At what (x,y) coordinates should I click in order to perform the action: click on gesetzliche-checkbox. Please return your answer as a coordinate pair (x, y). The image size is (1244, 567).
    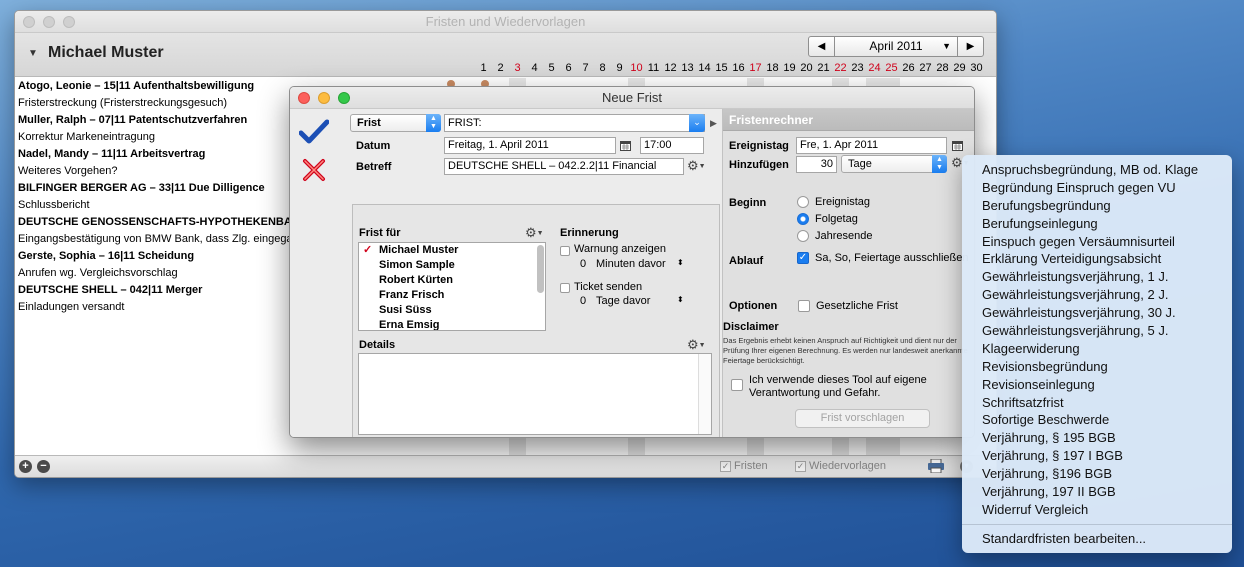
    Looking at the image, I should click on (804, 306).